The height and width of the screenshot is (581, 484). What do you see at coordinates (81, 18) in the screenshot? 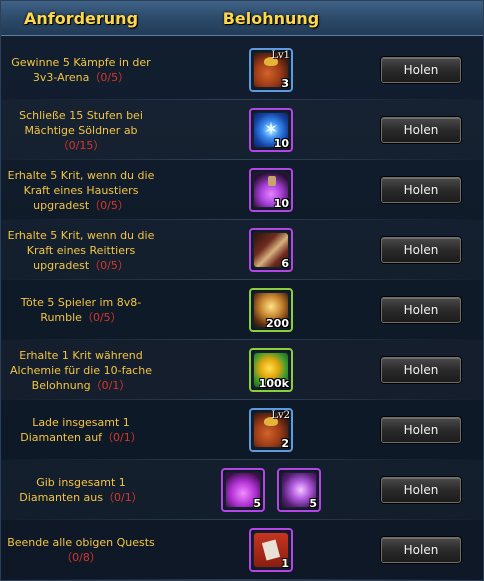
I see `header-requirement: Anforderung` at bounding box center [81, 18].